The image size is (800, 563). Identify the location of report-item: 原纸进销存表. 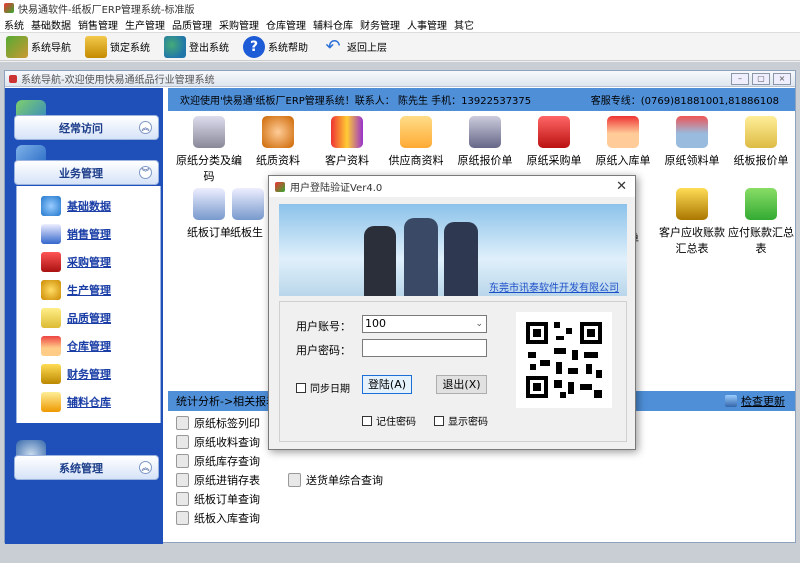
(218, 480).